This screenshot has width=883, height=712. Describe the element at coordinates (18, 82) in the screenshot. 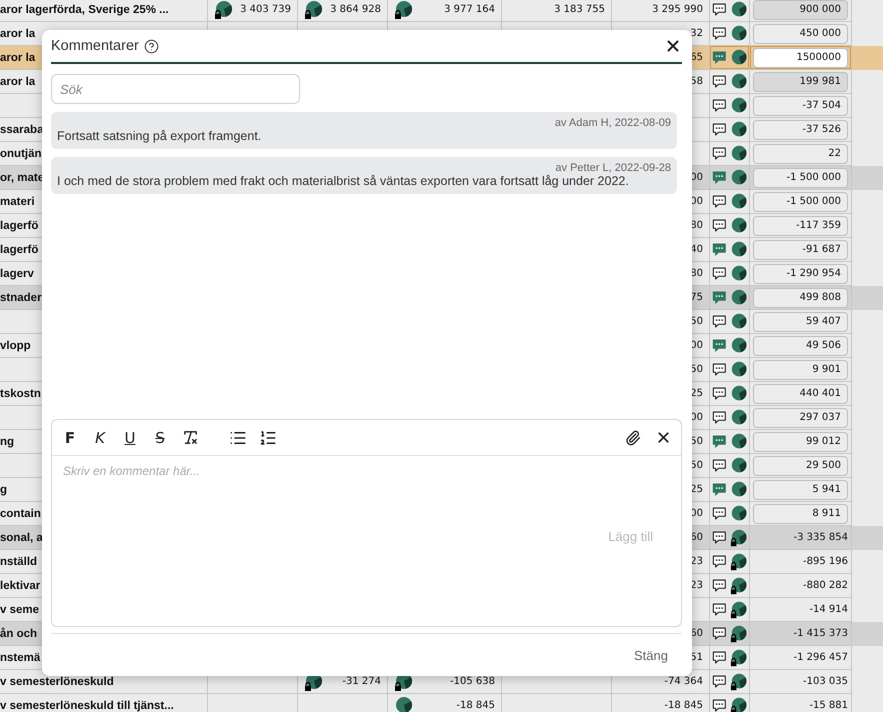

I see `row-label: aror la` at that location.